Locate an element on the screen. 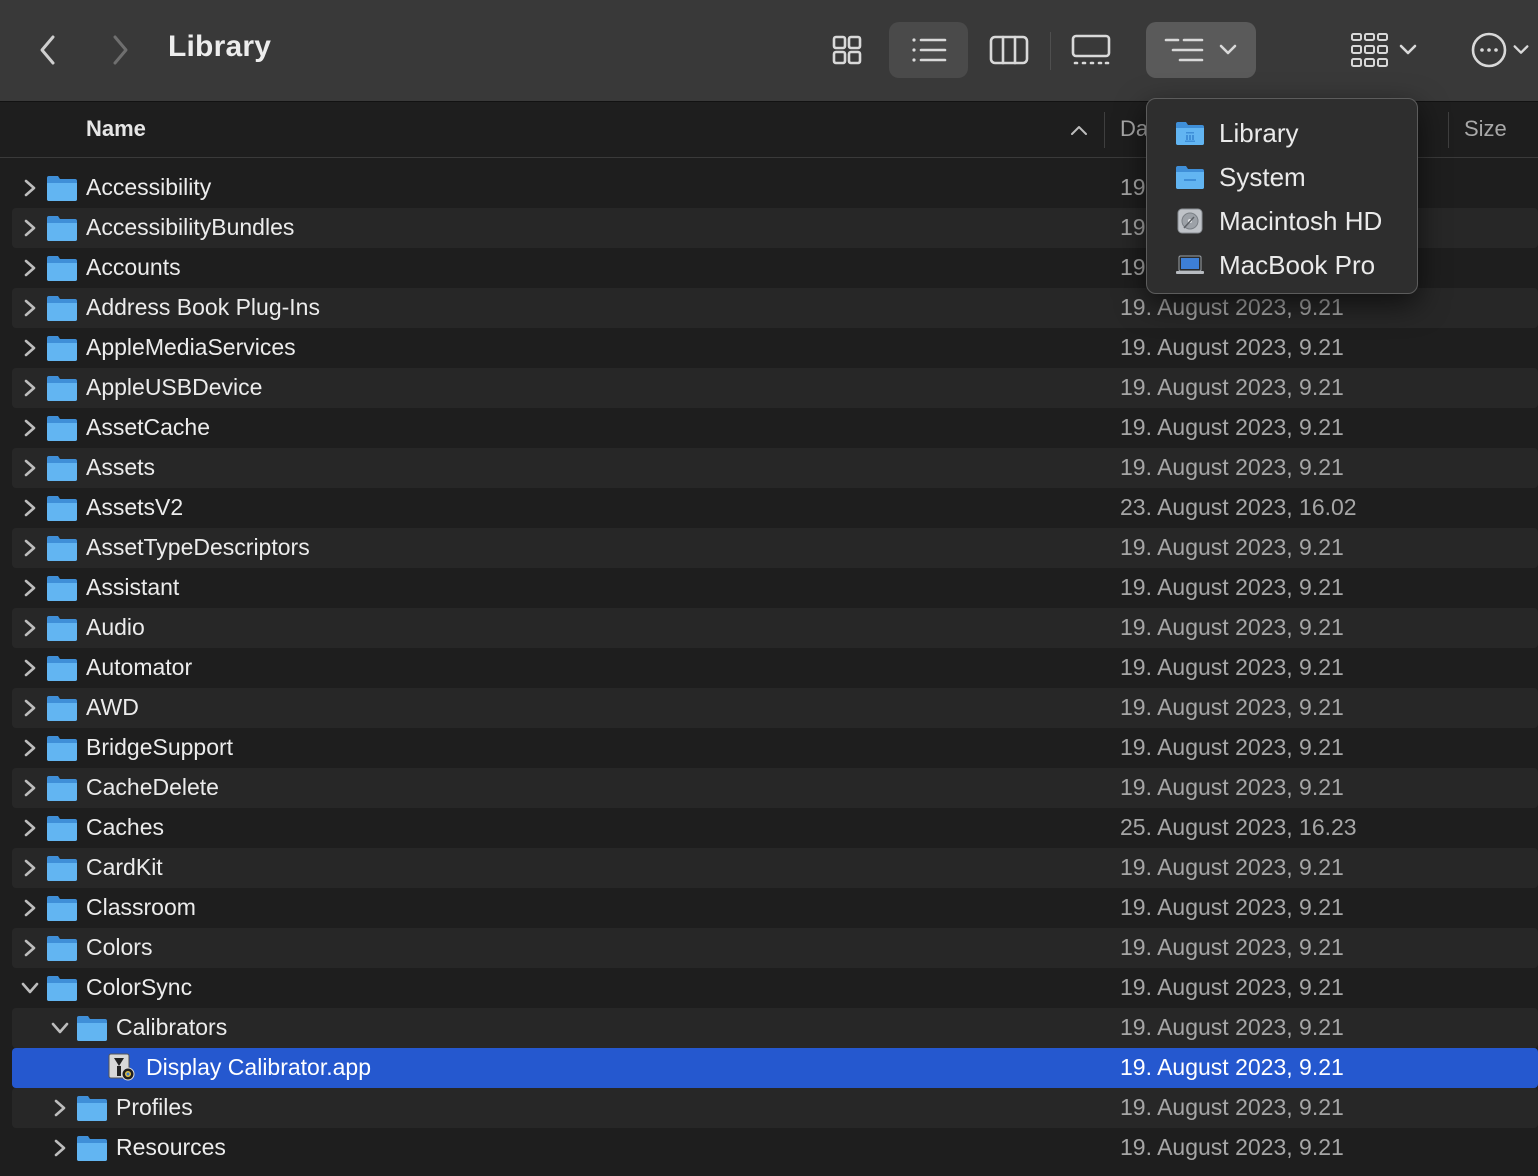 The image size is (1538, 1176). table-row: AppleMediaServices 19. August 2023, 9.21 is located at coordinates (775, 348).